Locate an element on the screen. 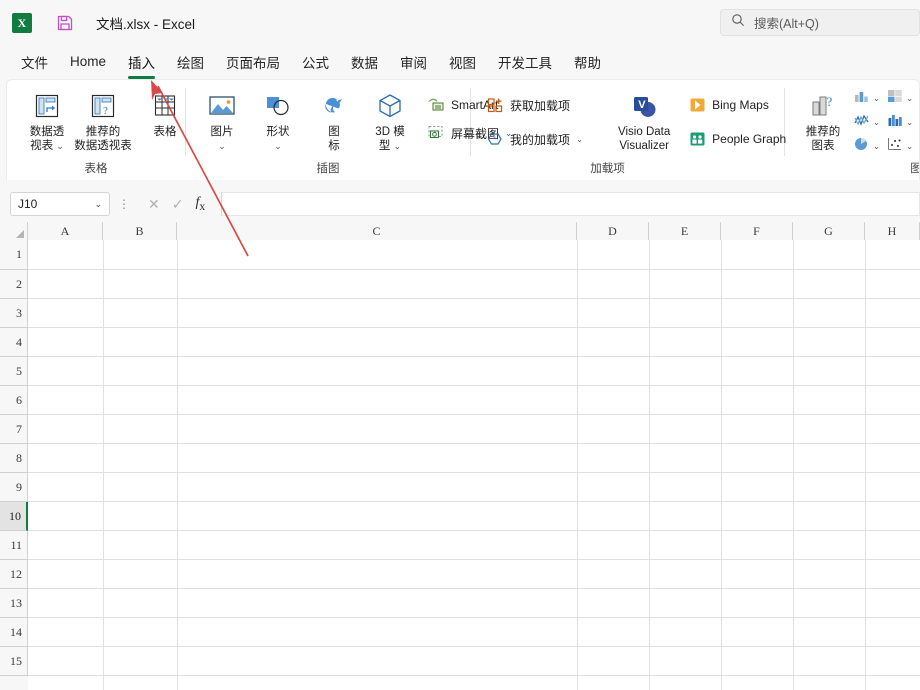  pivot-table-button: 数据透 视表 ⌄ is located at coordinates (47, 119).